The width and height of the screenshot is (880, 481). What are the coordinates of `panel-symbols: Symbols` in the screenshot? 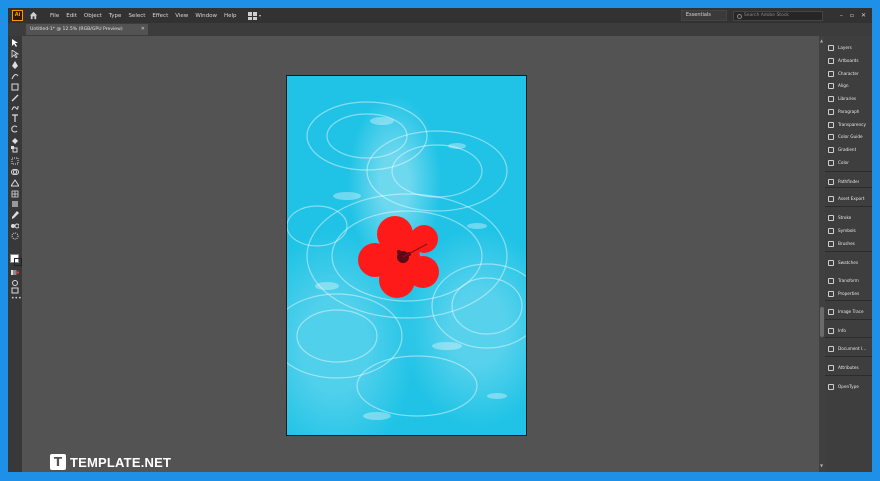 It's located at (850, 230).